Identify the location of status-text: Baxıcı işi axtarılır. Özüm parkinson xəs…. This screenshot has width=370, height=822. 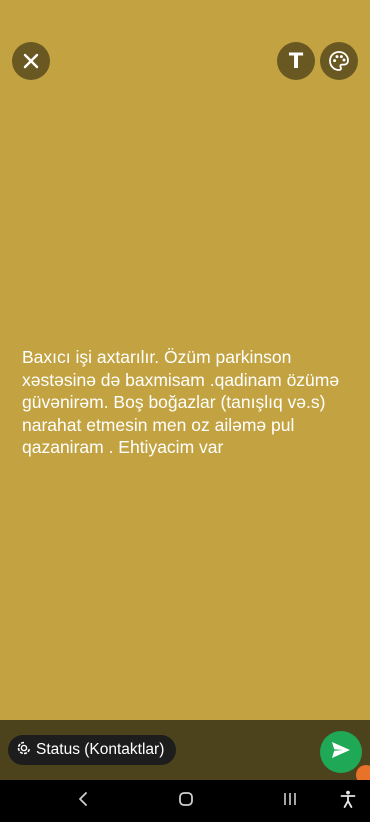
(187, 402).